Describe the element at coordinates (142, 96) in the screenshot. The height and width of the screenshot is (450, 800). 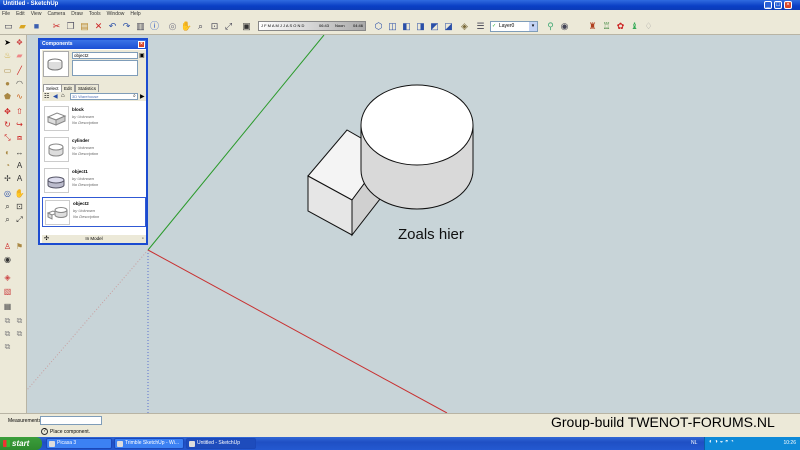
I see `details-arrow-icon: ▶` at that location.